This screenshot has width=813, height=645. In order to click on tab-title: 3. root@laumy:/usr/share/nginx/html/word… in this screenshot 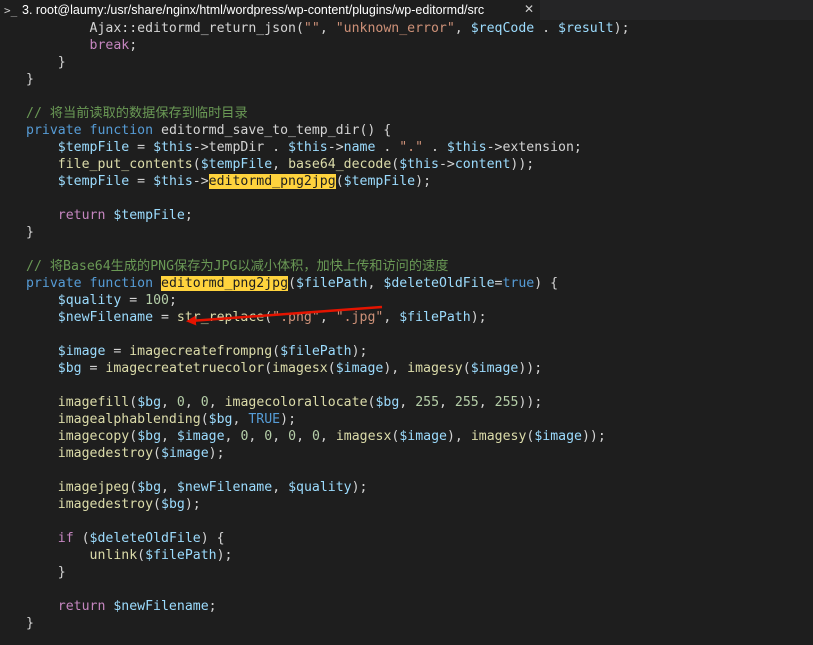, I will do `click(253, 10)`.